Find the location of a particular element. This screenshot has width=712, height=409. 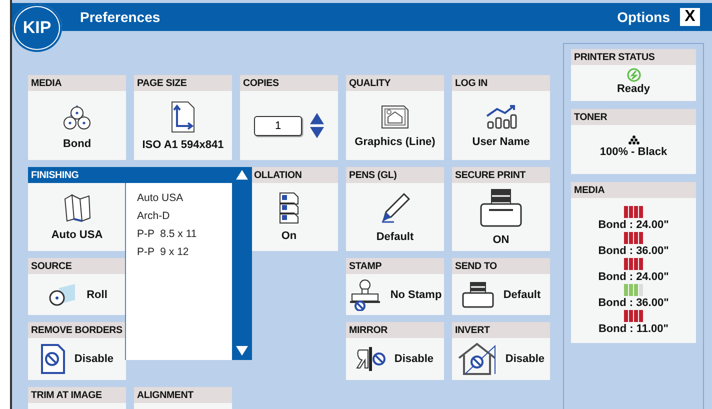

setting-tile: COPIES 1 is located at coordinates (289, 117).